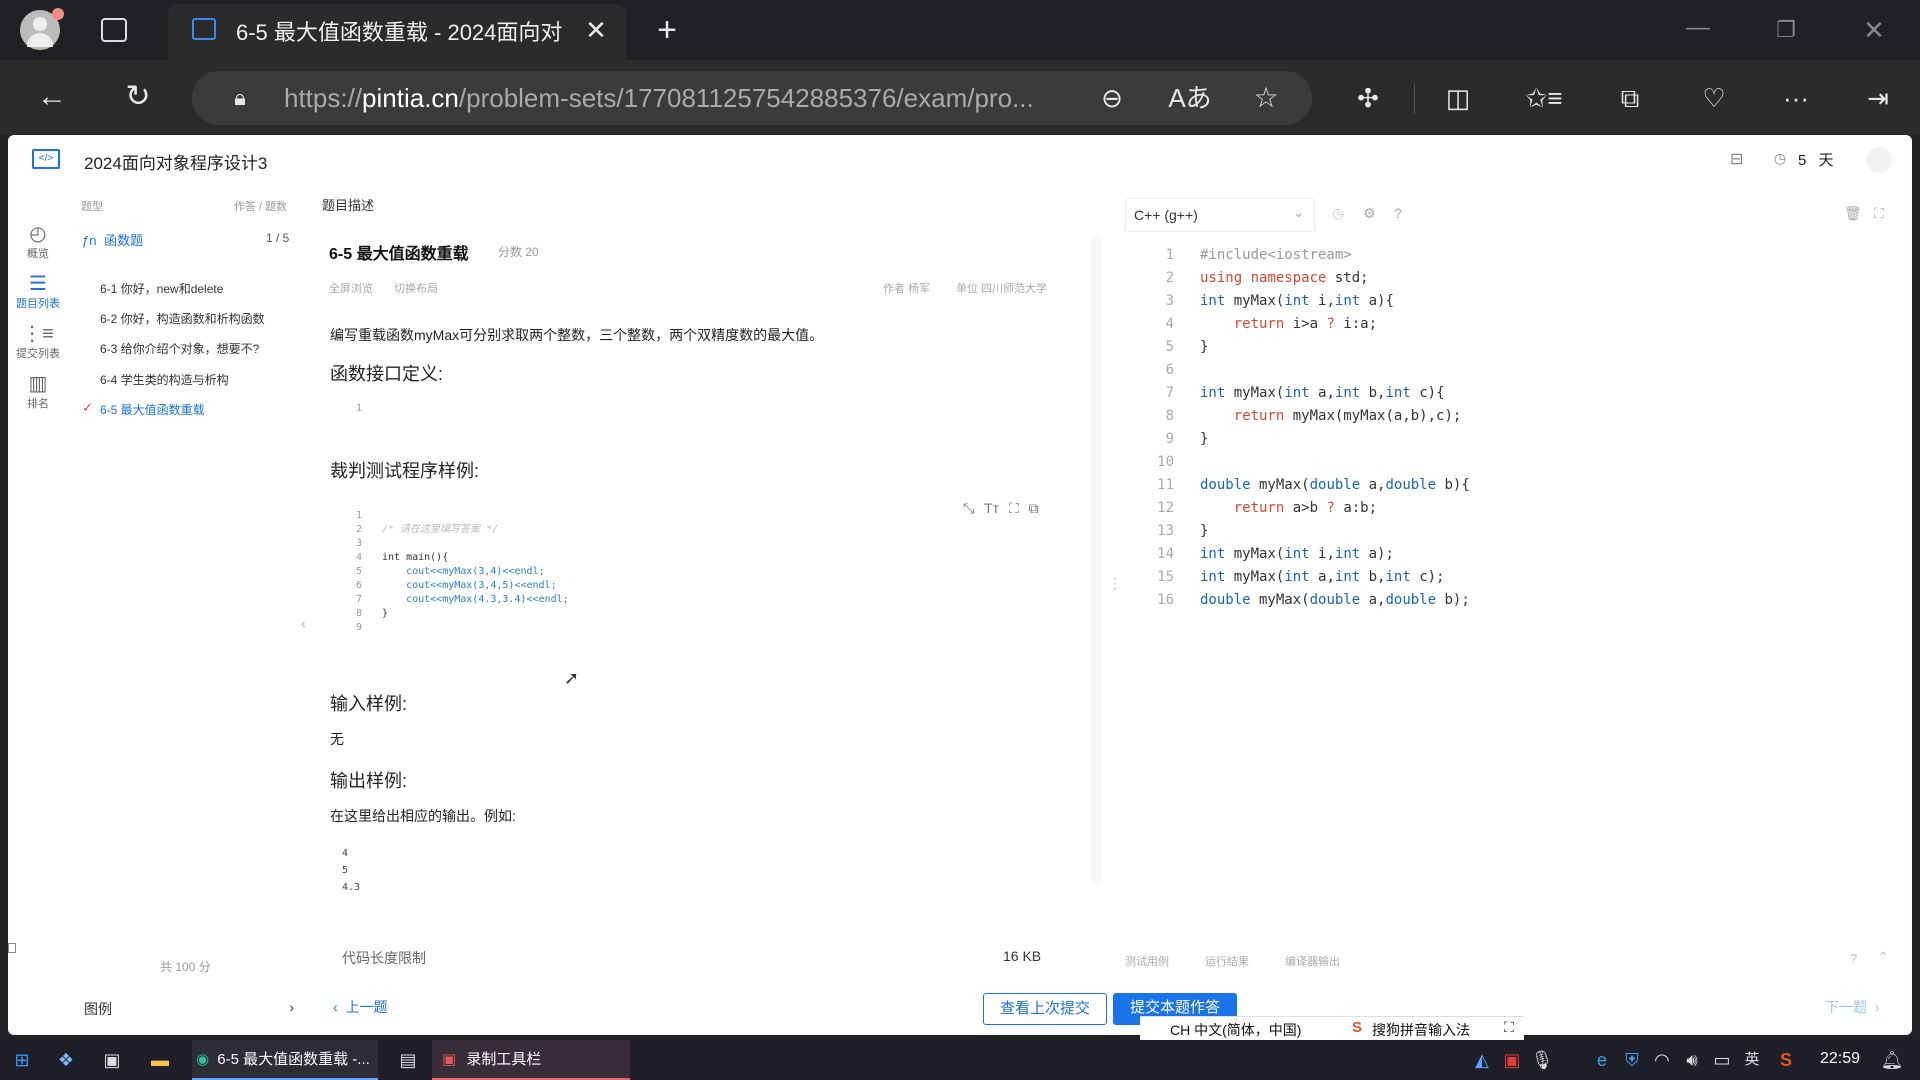  What do you see at coordinates (351, 288) in the screenshot?
I see `fullscreen-link: 全屏浏览` at bounding box center [351, 288].